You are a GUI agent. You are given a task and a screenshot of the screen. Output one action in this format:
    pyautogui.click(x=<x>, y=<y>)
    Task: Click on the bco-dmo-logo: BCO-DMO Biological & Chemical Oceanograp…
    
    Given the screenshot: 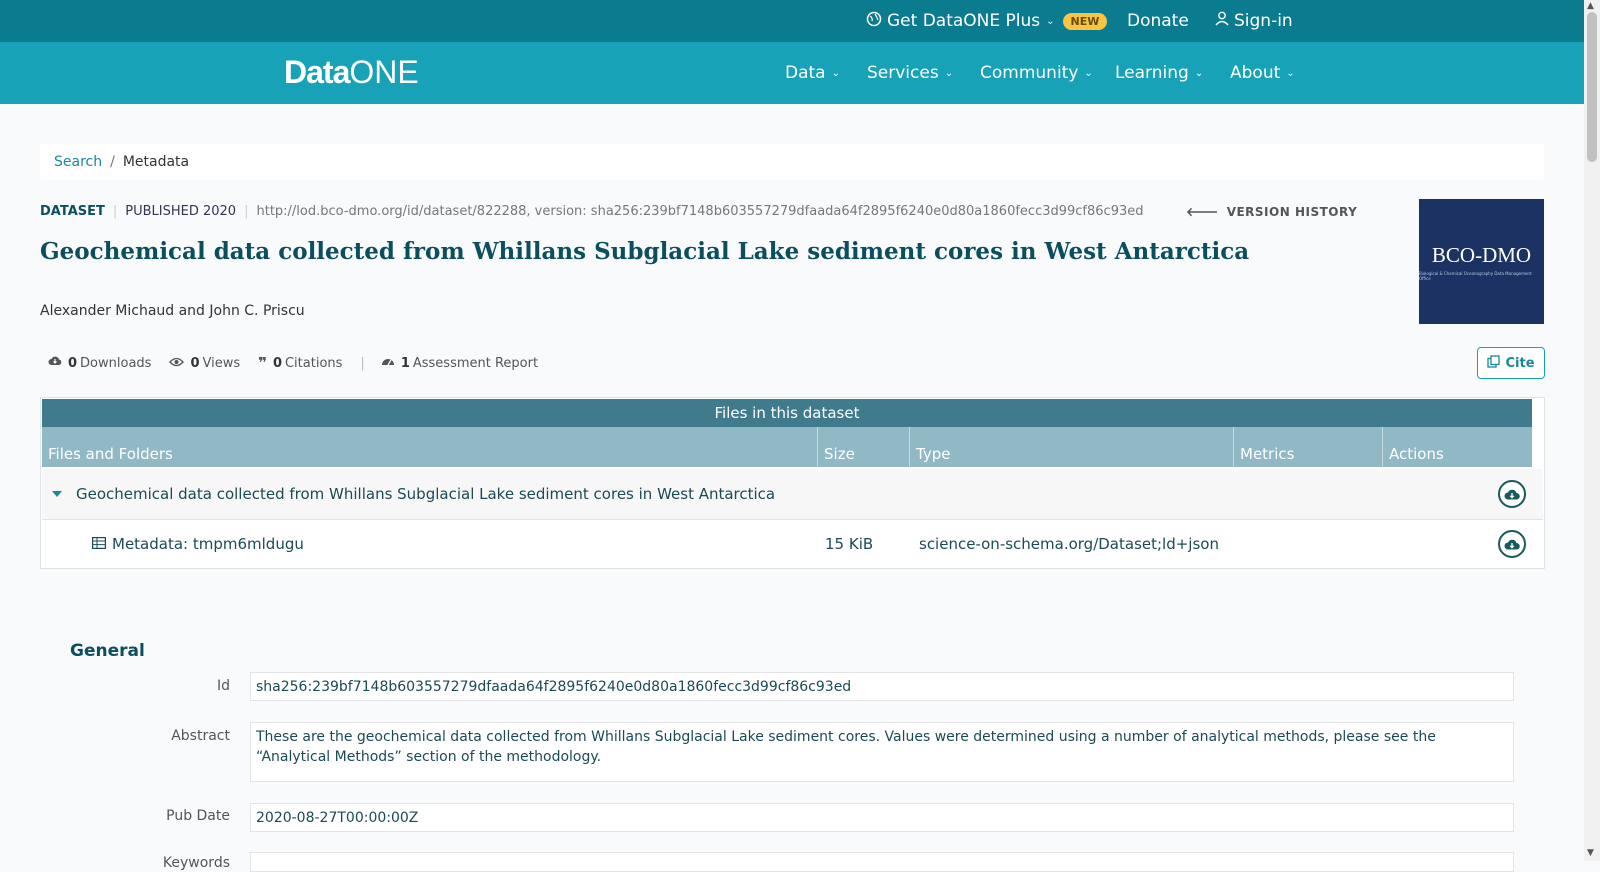 What is the action you would take?
    pyautogui.click(x=1481, y=261)
    